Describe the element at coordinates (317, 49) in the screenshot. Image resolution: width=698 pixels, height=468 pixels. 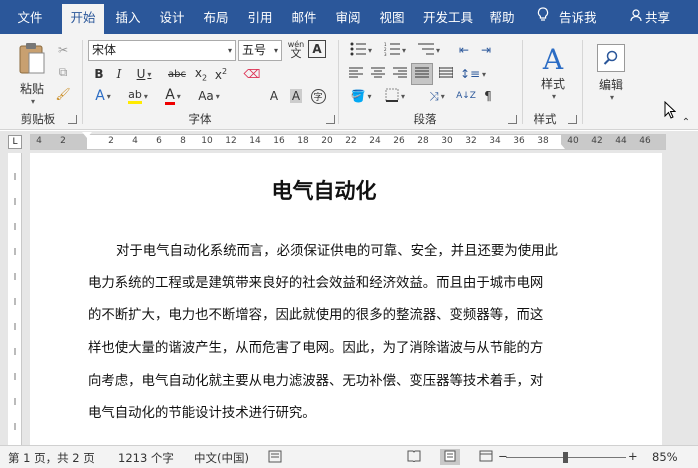
I see `character-border-button: A` at that location.